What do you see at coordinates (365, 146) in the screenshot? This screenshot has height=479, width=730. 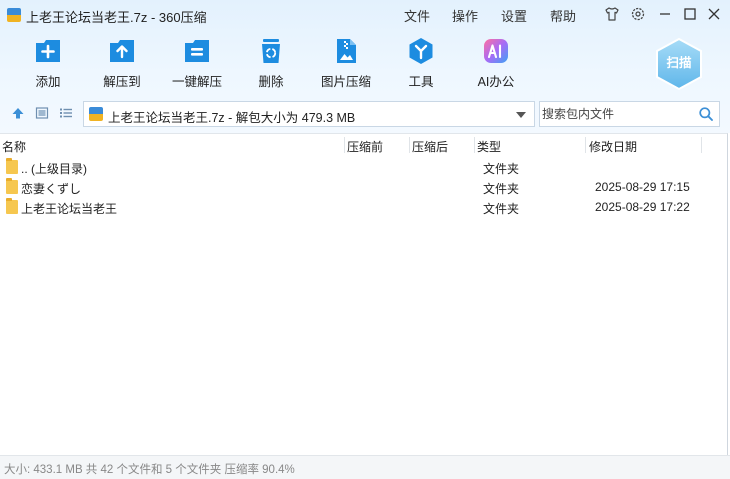 I see `column-header-before: 压缩前` at bounding box center [365, 146].